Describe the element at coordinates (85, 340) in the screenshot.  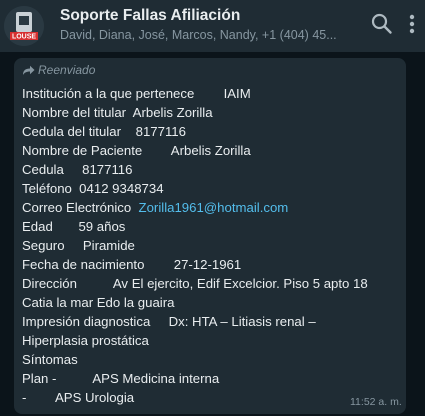
I see `message-line: Hiperplasia prostática` at that location.